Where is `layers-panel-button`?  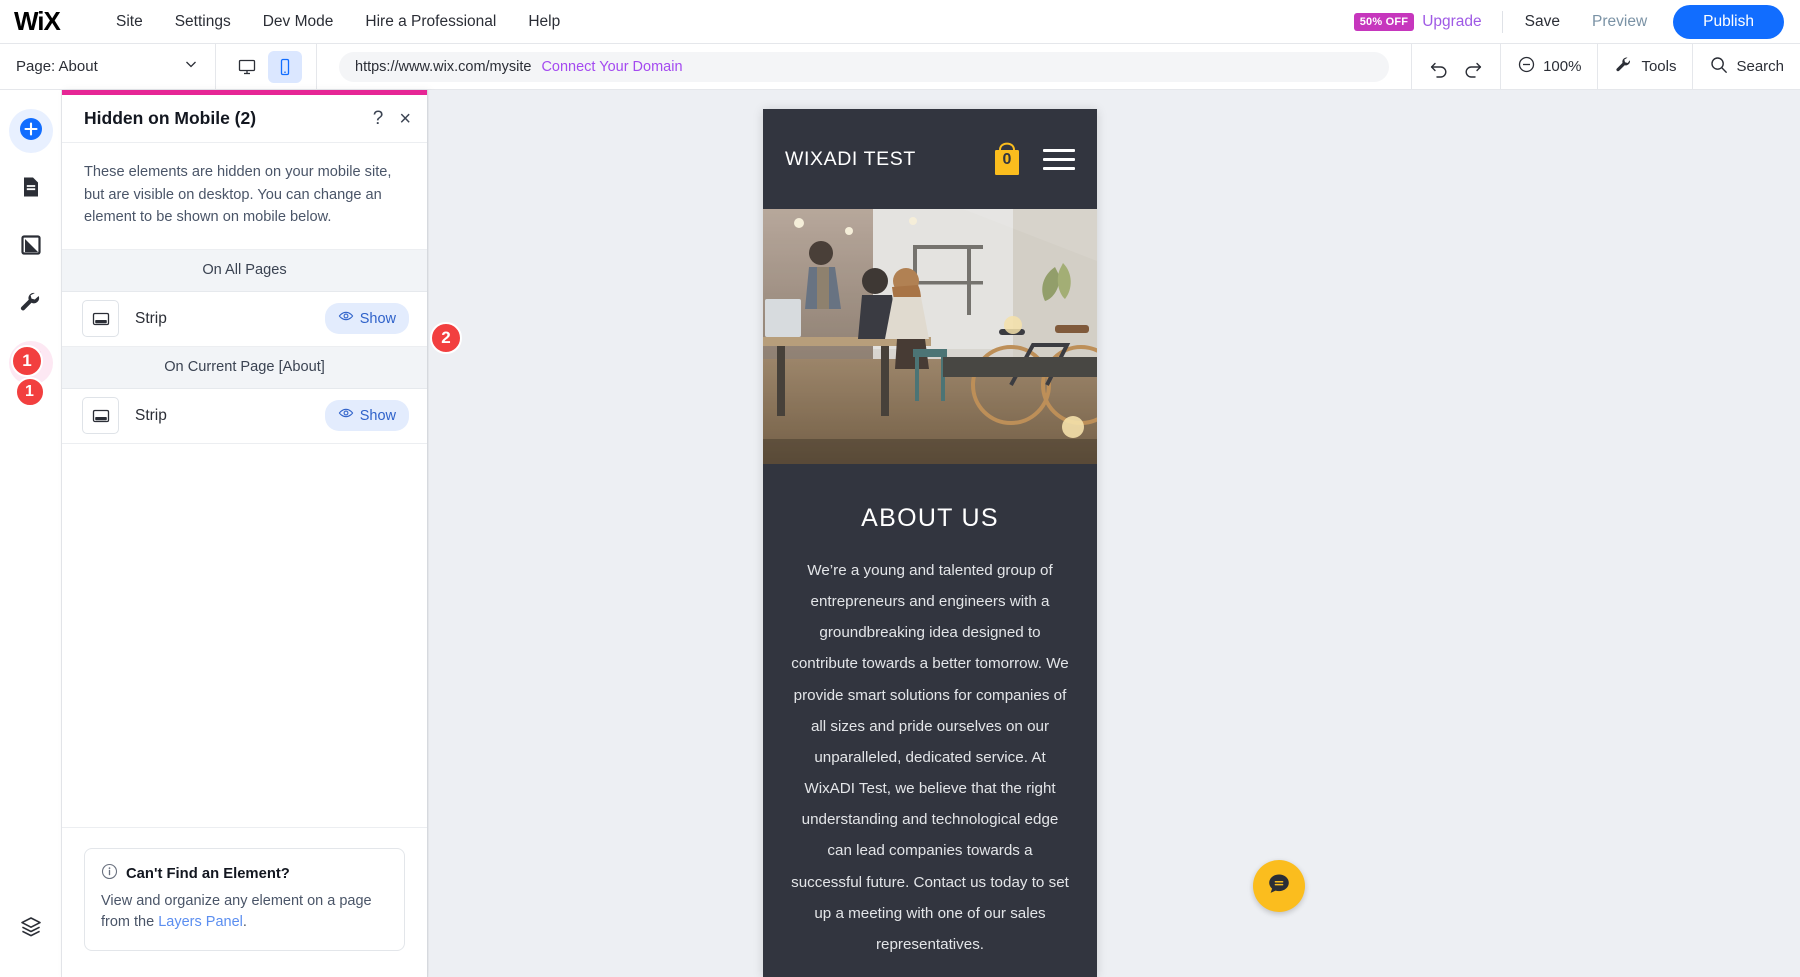 layers-panel-button is located at coordinates (31, 929).